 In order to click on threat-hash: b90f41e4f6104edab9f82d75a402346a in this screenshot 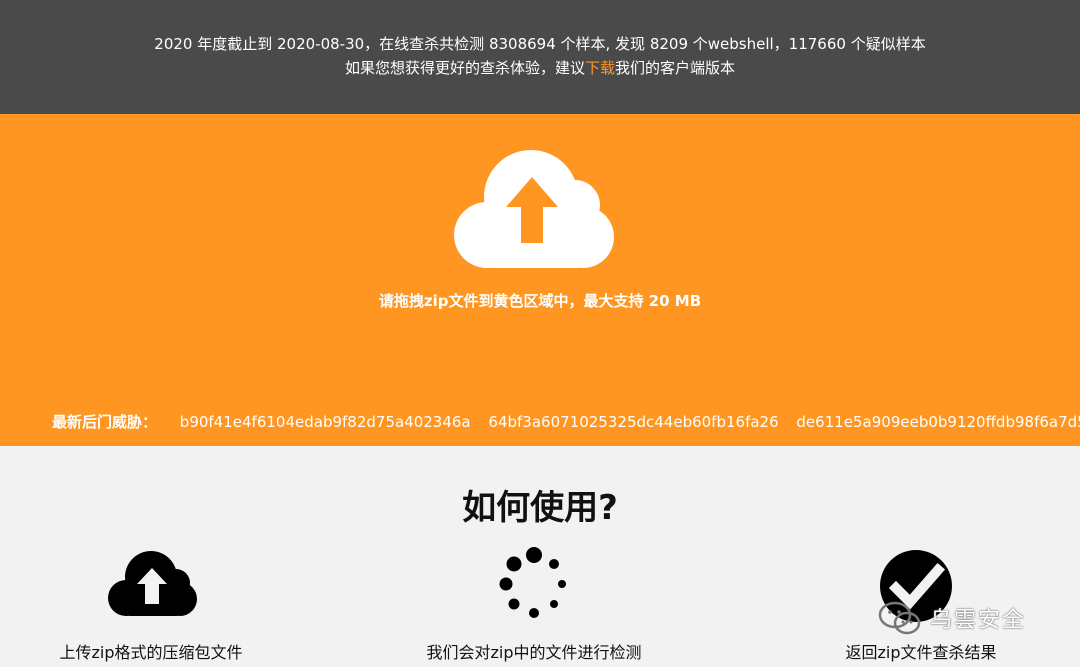, I will do `click(325, 422)`.